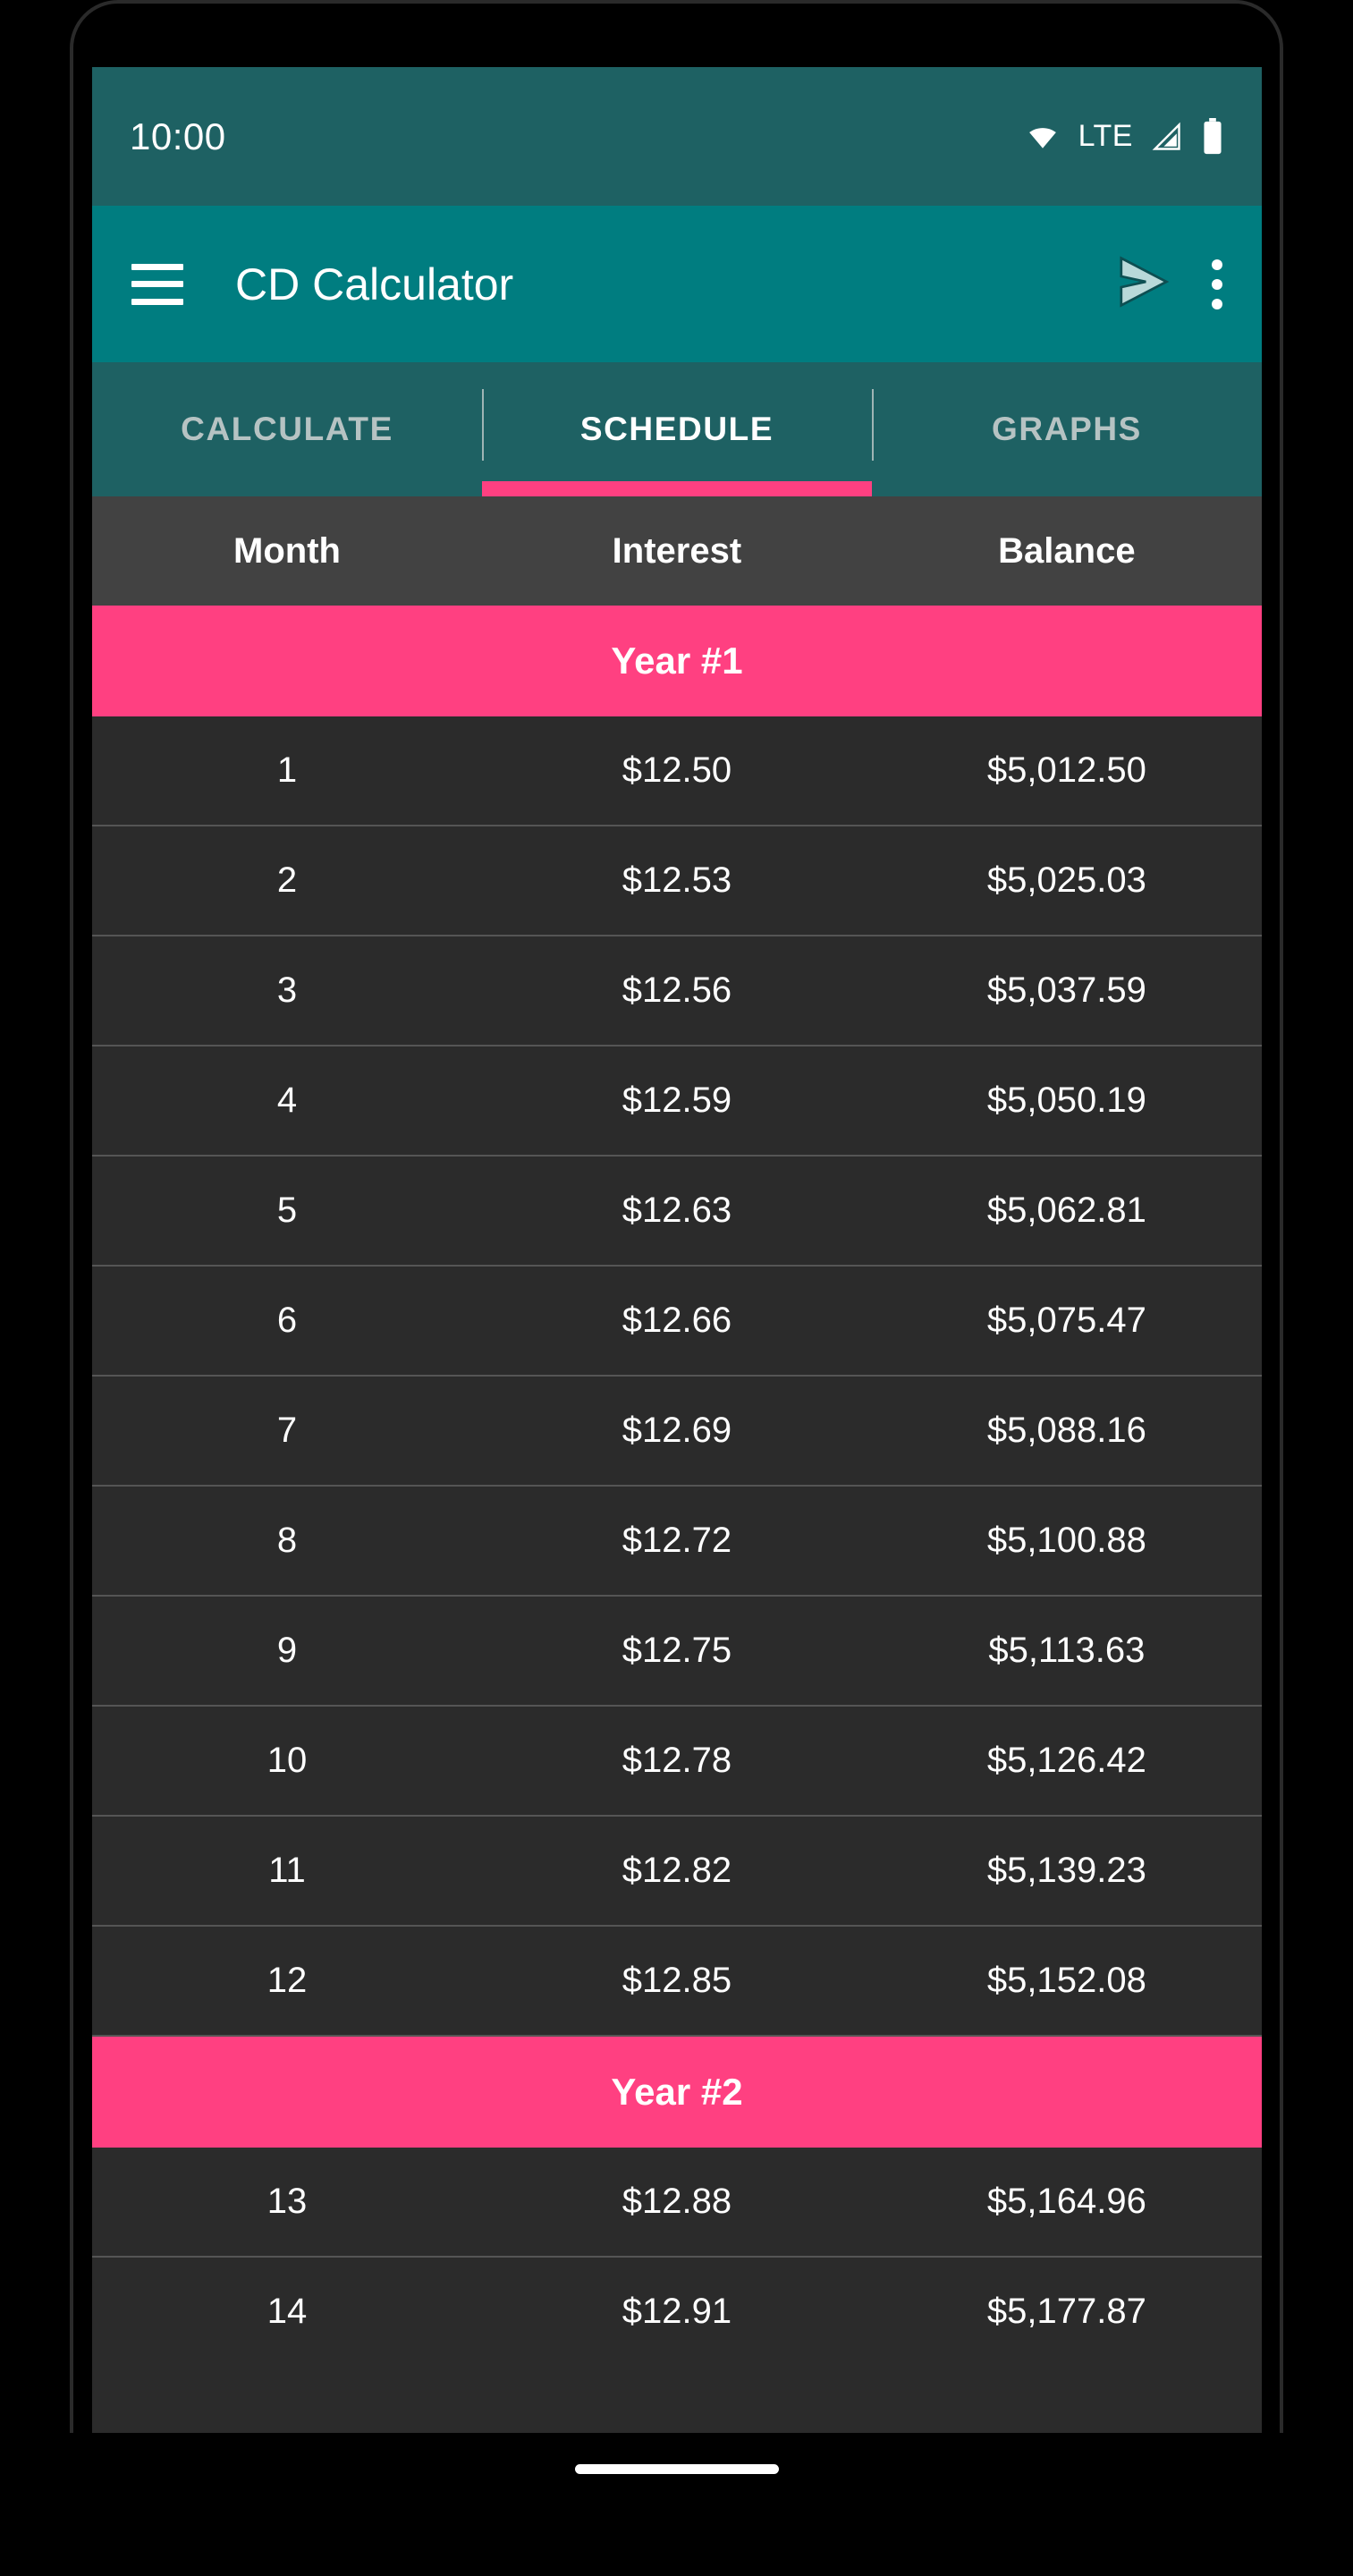 The width and height of the screenshot is (1353, 2576). Describe the element at coordinates (1066, 1210) in the screenshot. I see `cell-balance: $5,062.81` at that location.